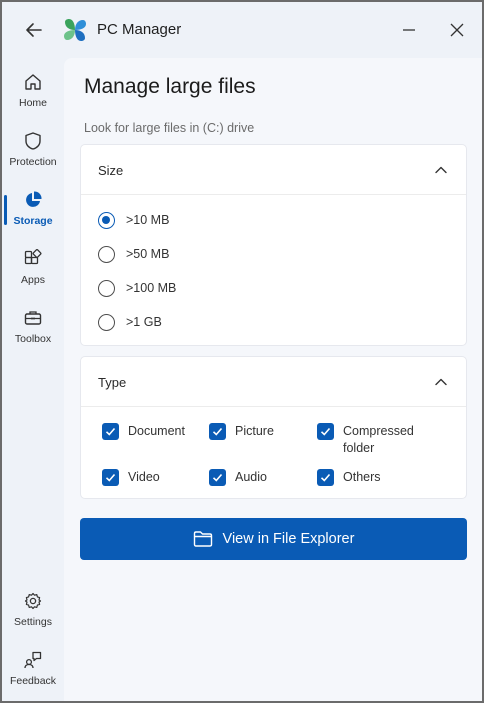 The height and width of the screenshot is (703, 484). Describe the element at coordinates (156, 431) in the screenshot. I see `checkbox-label: Document` at that location.